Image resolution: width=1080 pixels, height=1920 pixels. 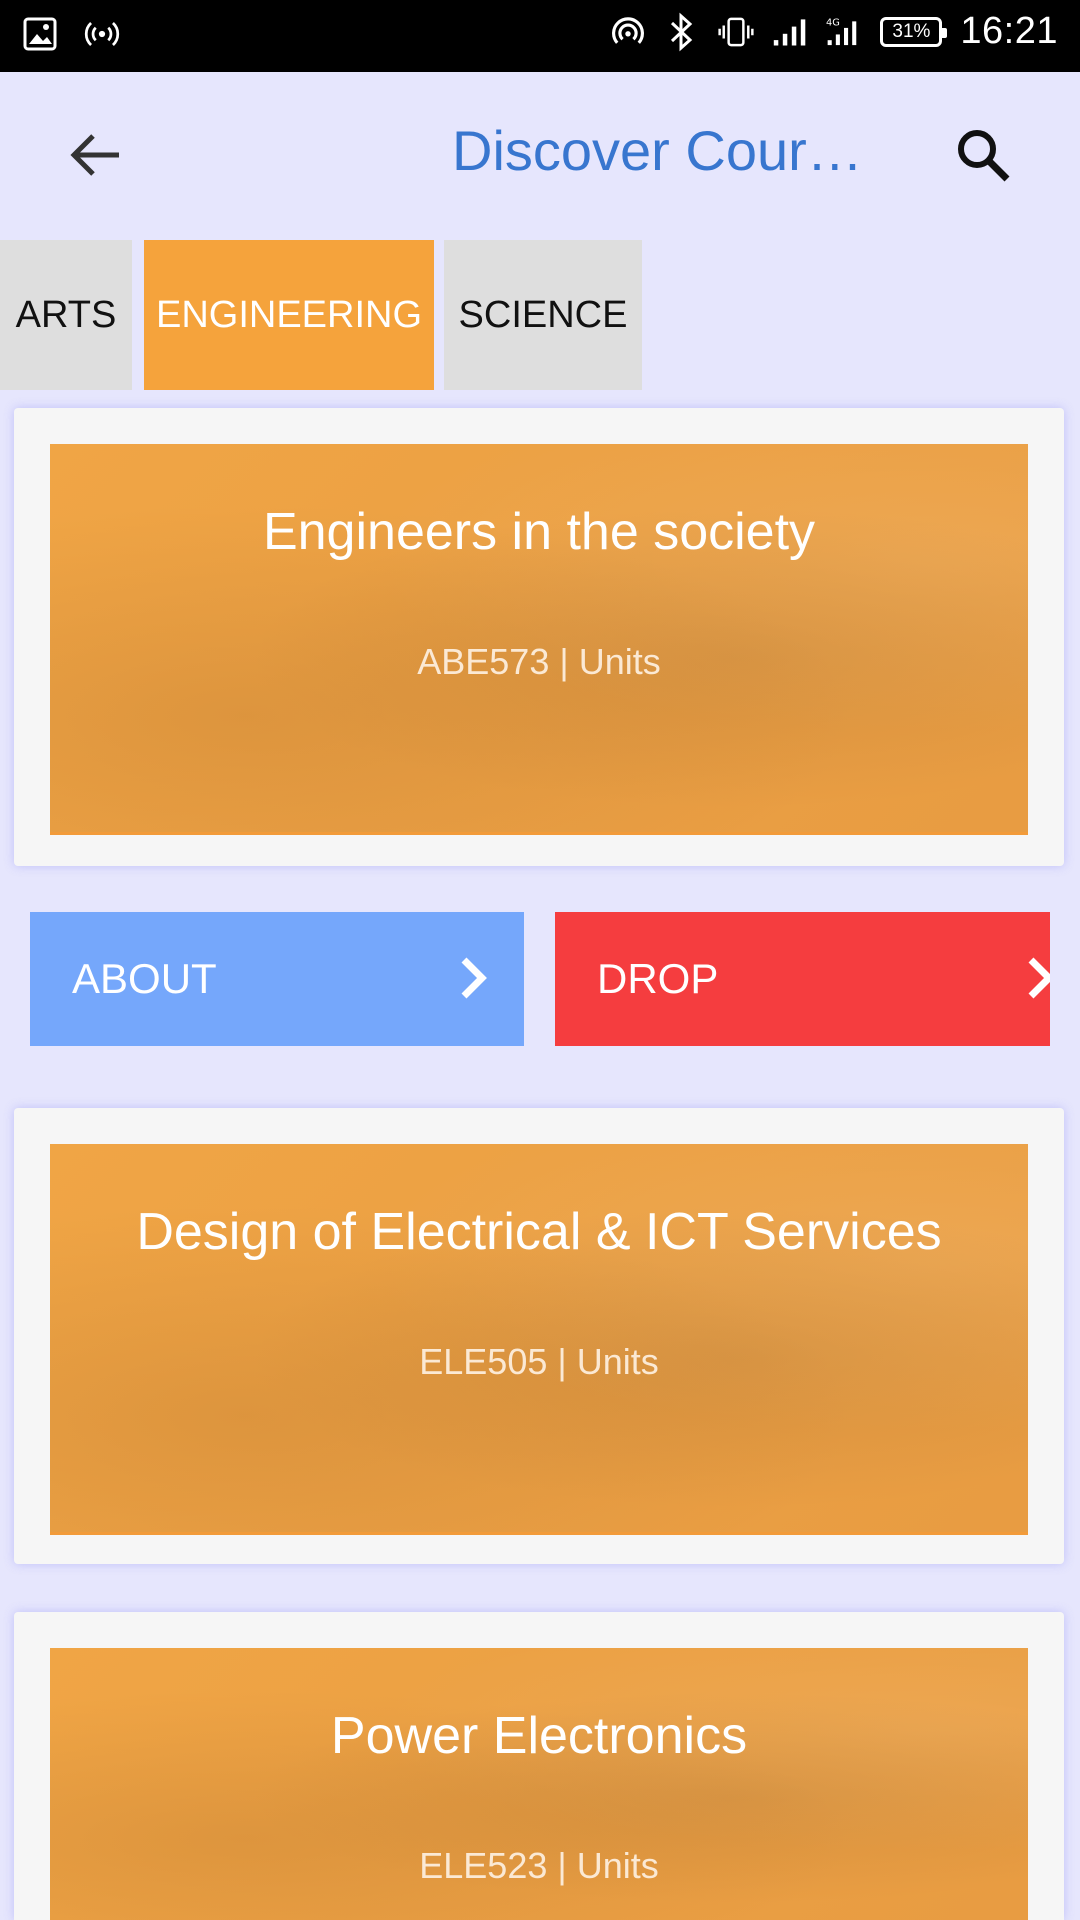 I want to click on svg-text: 4G, so click(x=833, y=22).